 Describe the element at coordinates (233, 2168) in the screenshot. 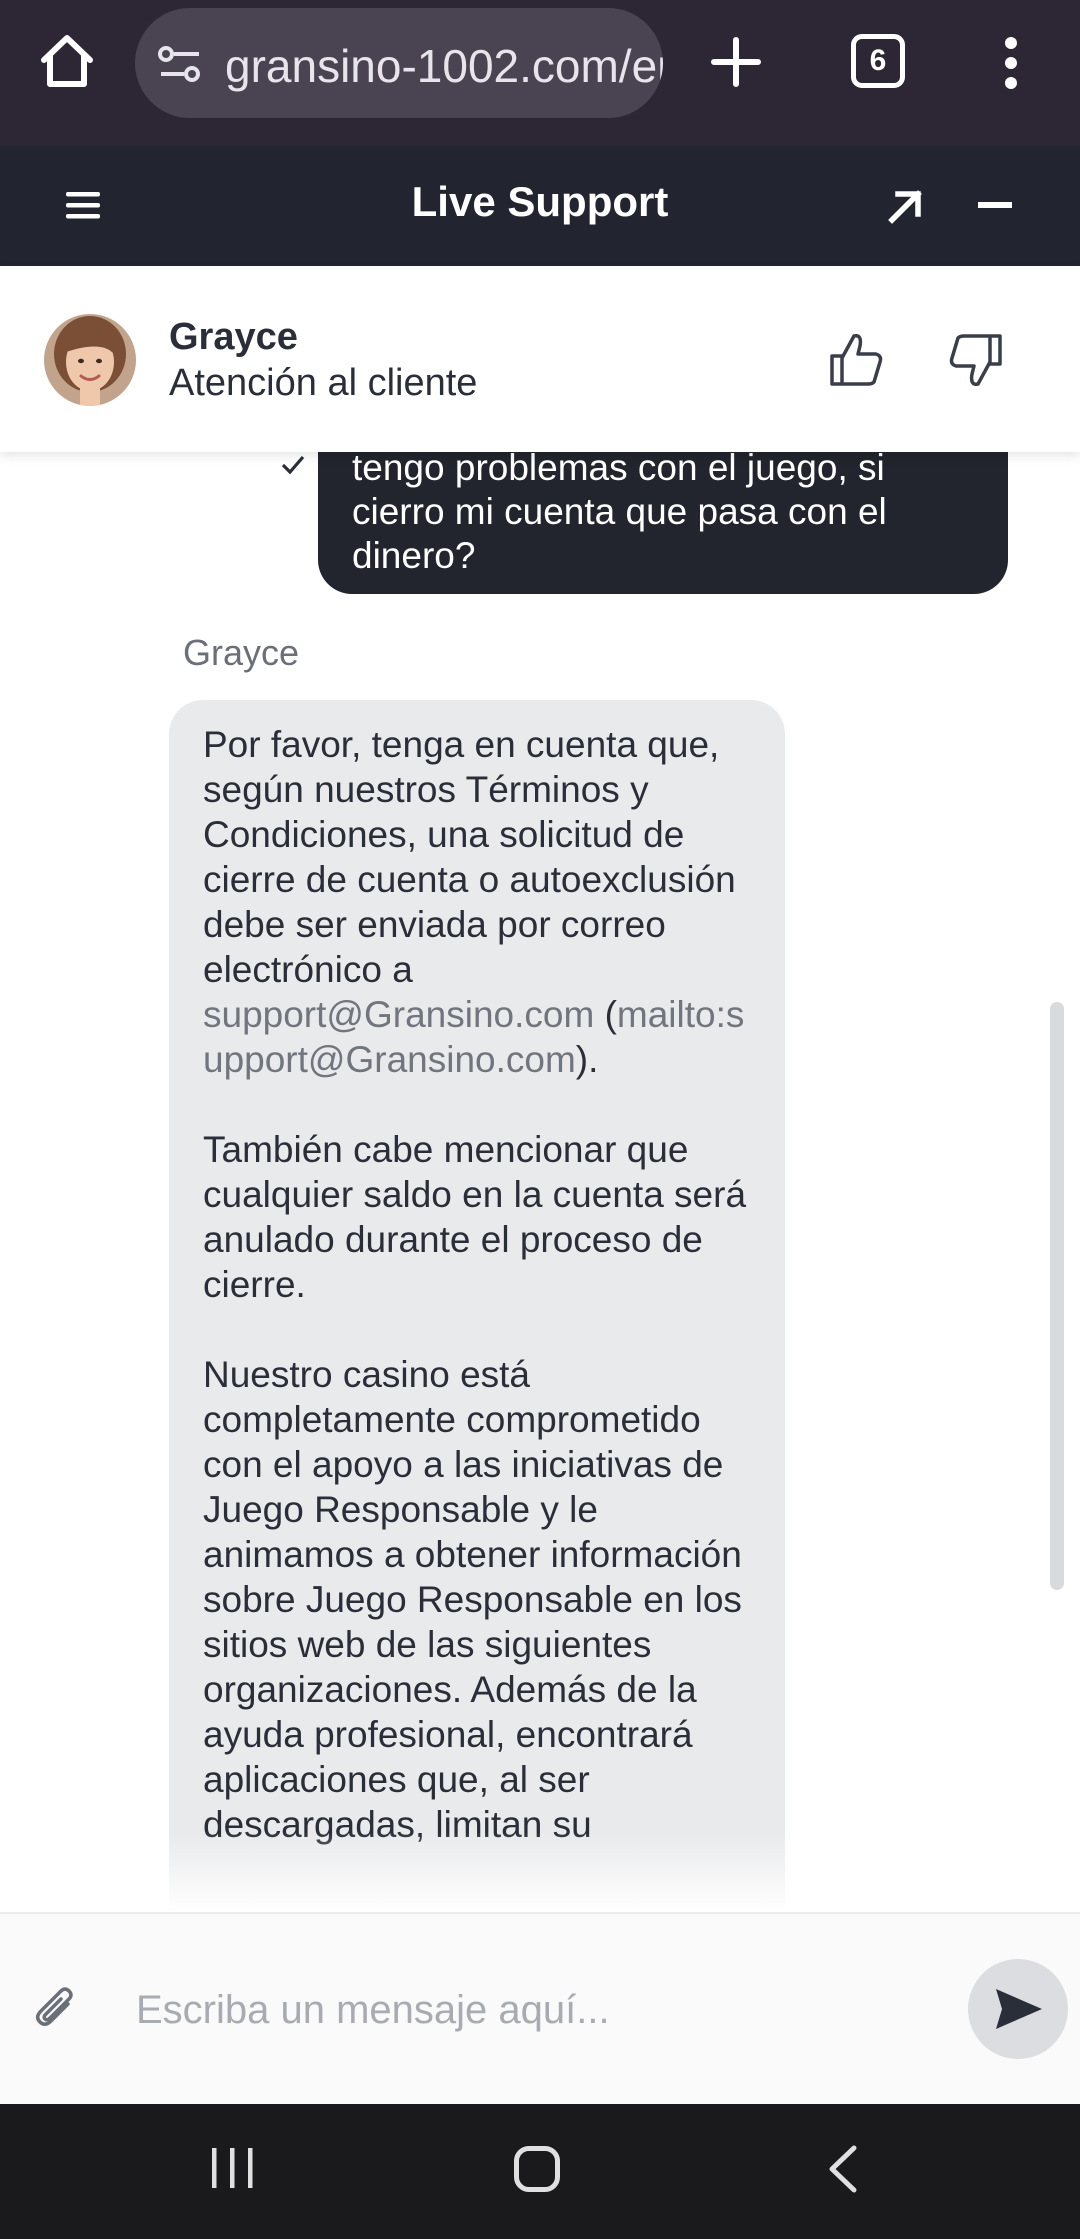

I see `recents-icon` at that location.